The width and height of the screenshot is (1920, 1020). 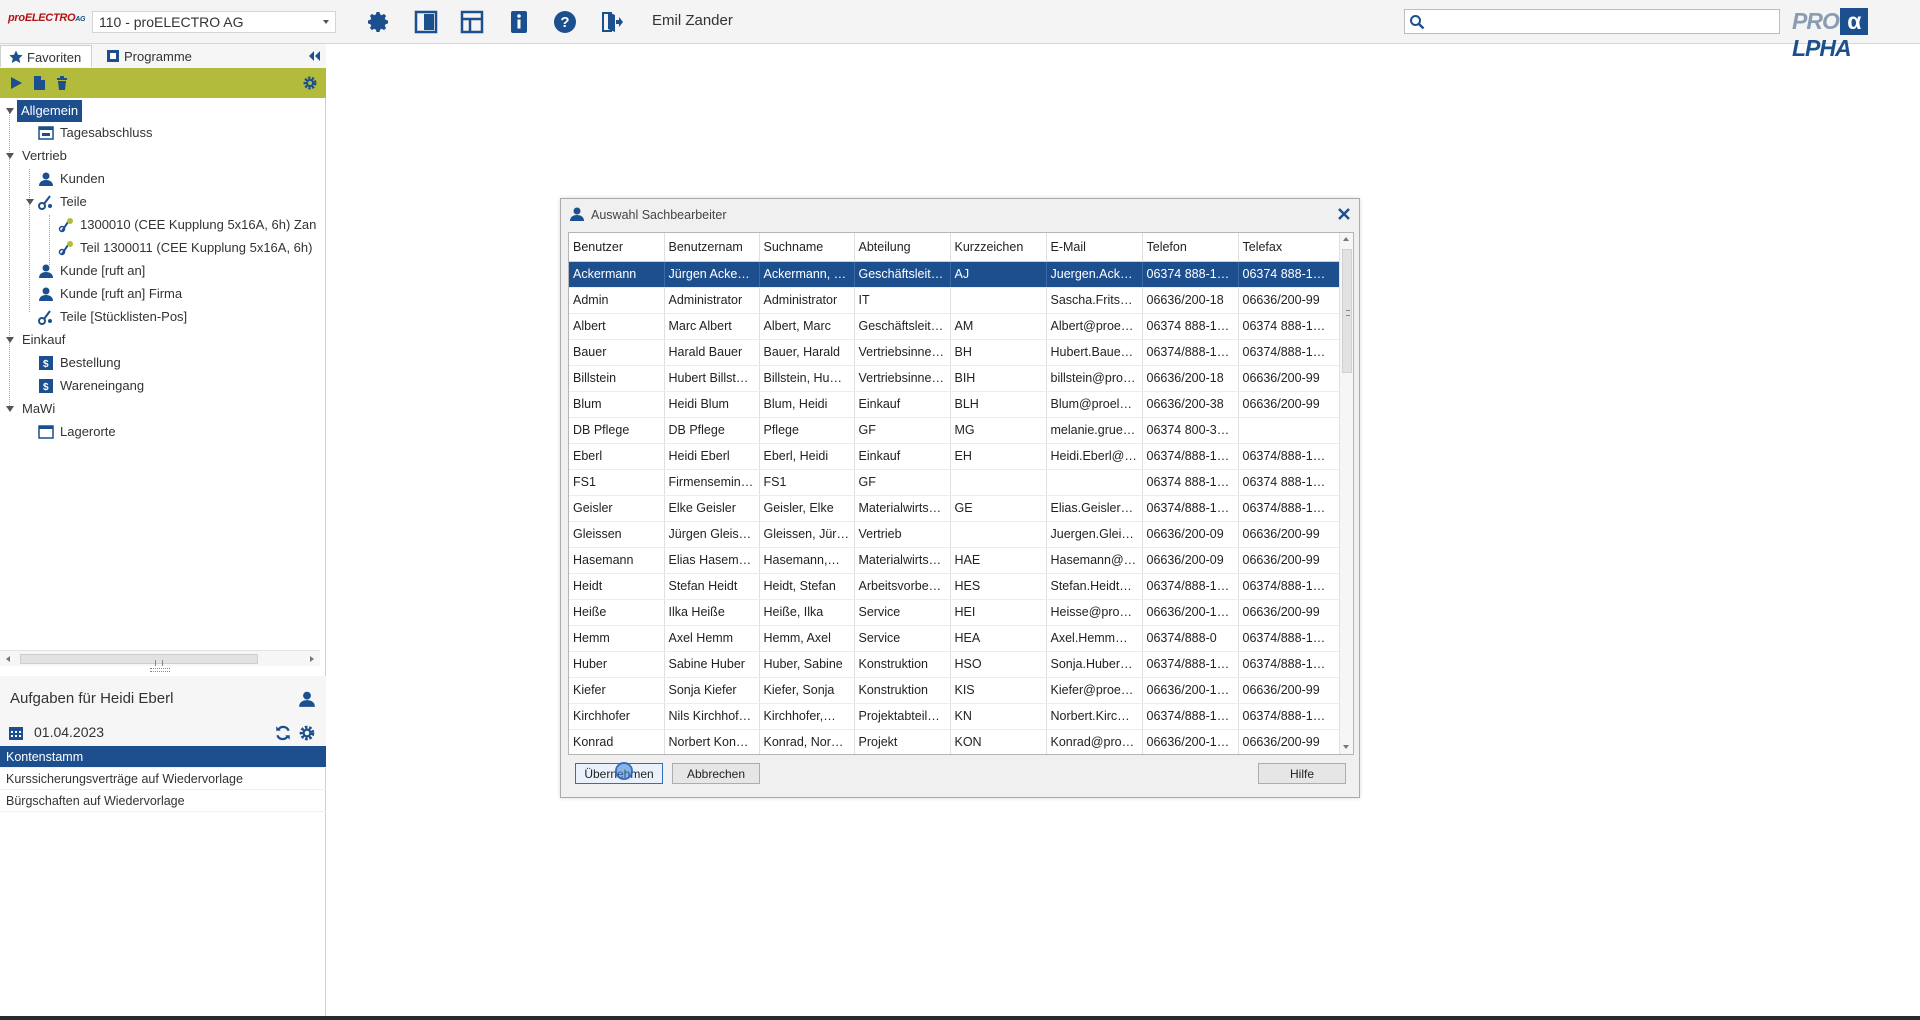 What do you see at coordinates (16, 733) in the screenshot?
I see `calendar-icon` at bounding box center [16, 733].